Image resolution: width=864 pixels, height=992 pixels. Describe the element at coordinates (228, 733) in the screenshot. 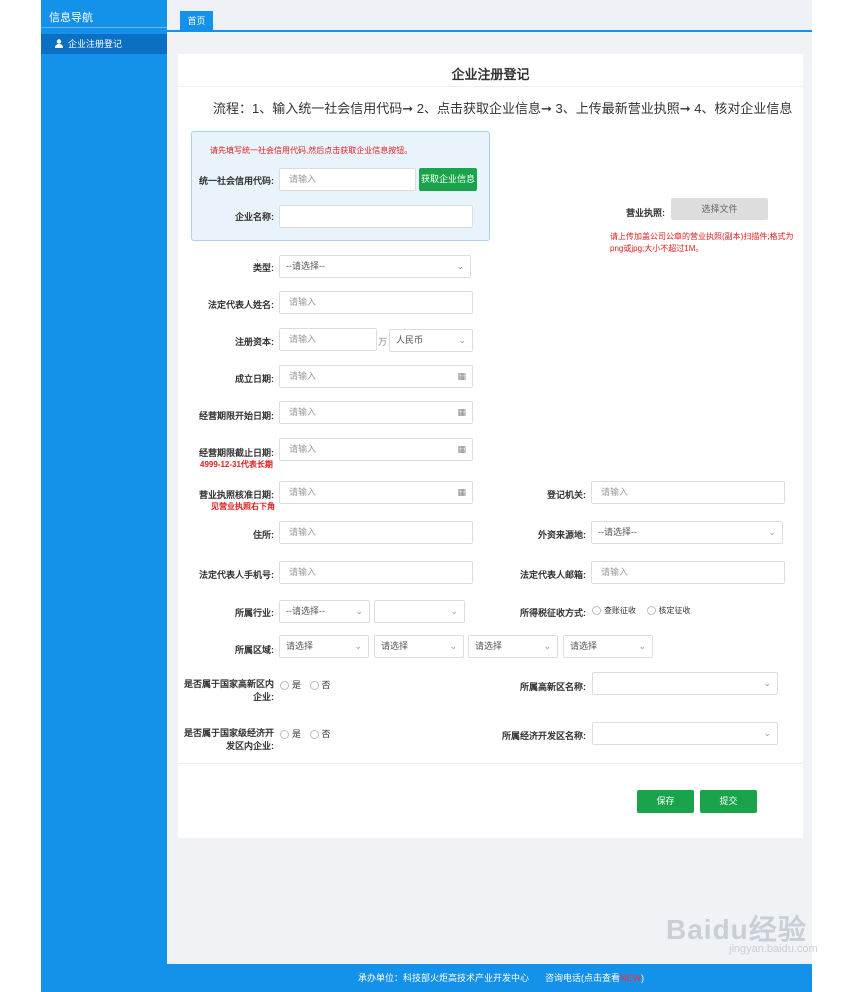

I see `econ-zone-label-line1: 是否属于国家级经济开` at that location.